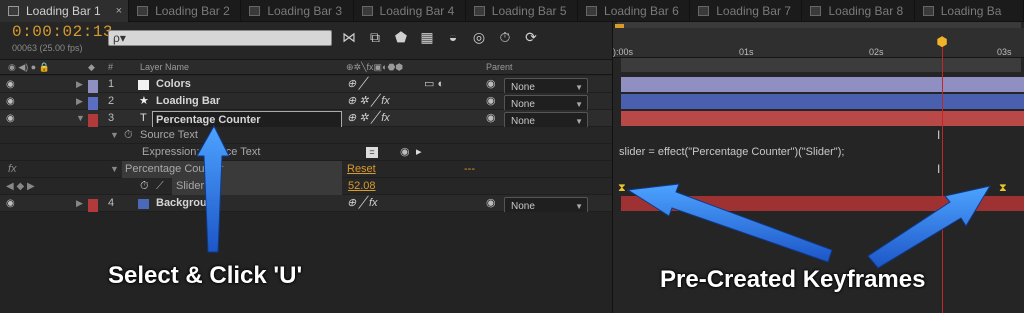 The image size is (1024, 313). Describe the element at coordinates (372, 152) in the screenshot. I see `expression-enable-icon: =` at that location.